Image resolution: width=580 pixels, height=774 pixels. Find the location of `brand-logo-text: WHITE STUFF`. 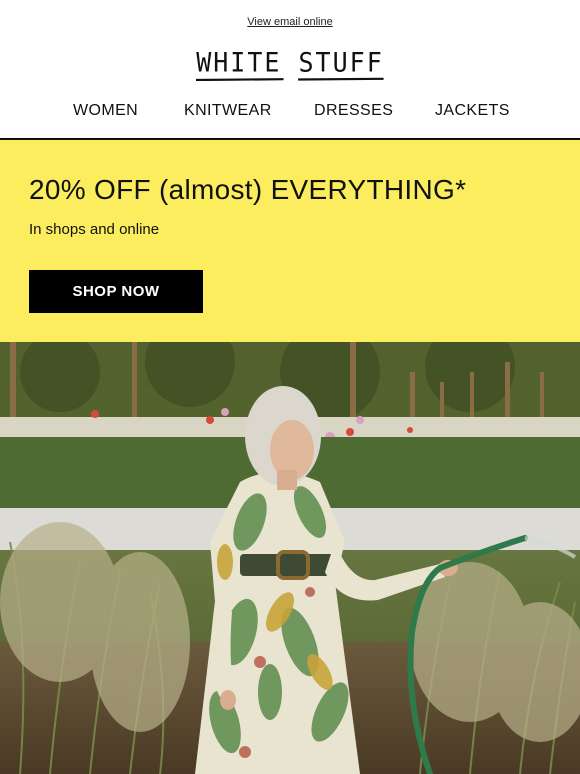

brand-logo-text: WHITE STUFF is located at coordinates (290, 62).